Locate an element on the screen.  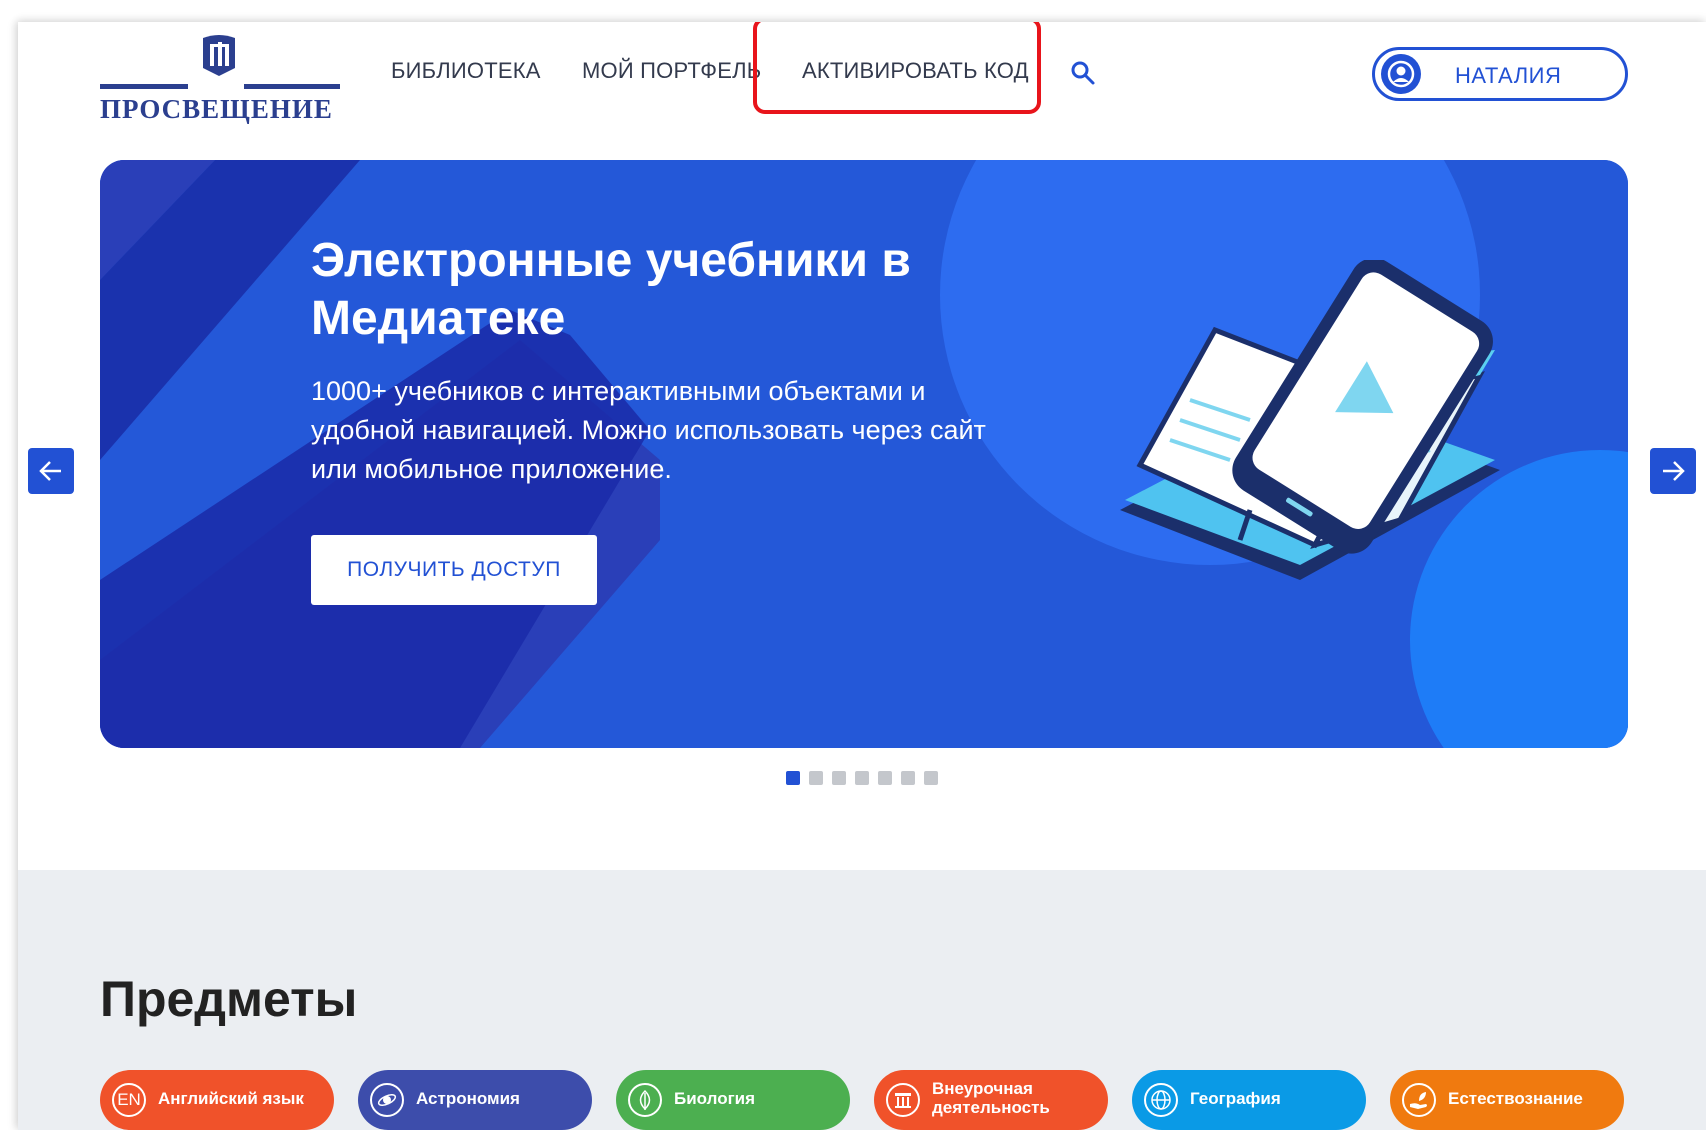
astronomy-icon is located at coordinates (387, 1100).